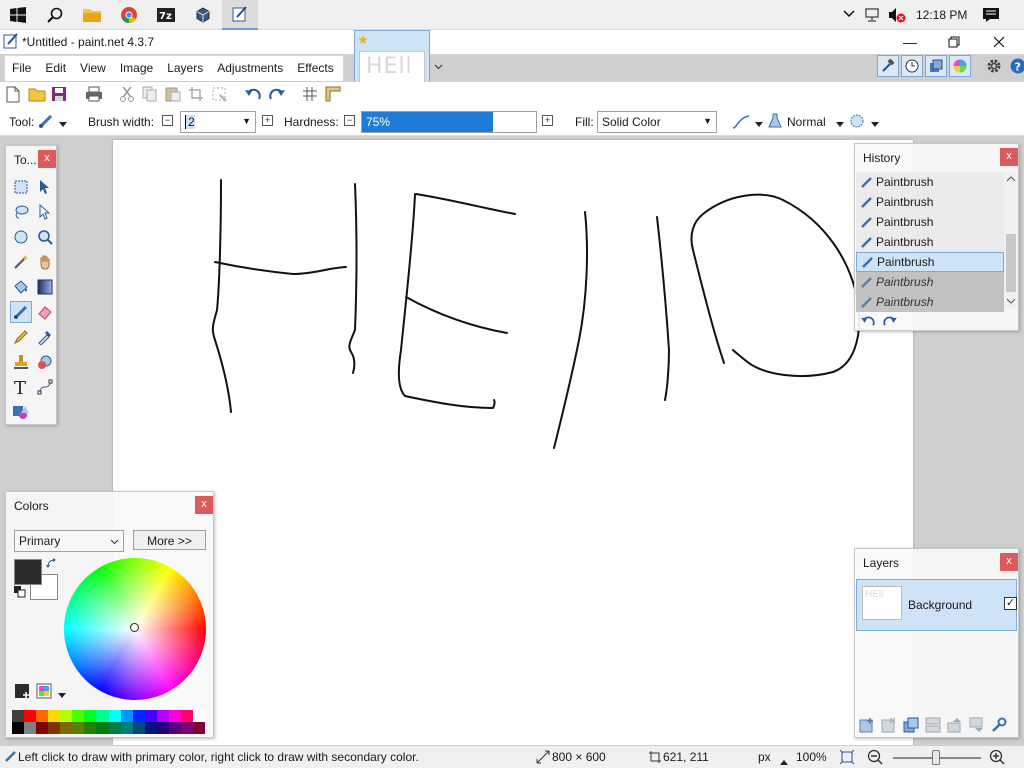  I want to click on menu-layers: Layers, so click(185, 68).